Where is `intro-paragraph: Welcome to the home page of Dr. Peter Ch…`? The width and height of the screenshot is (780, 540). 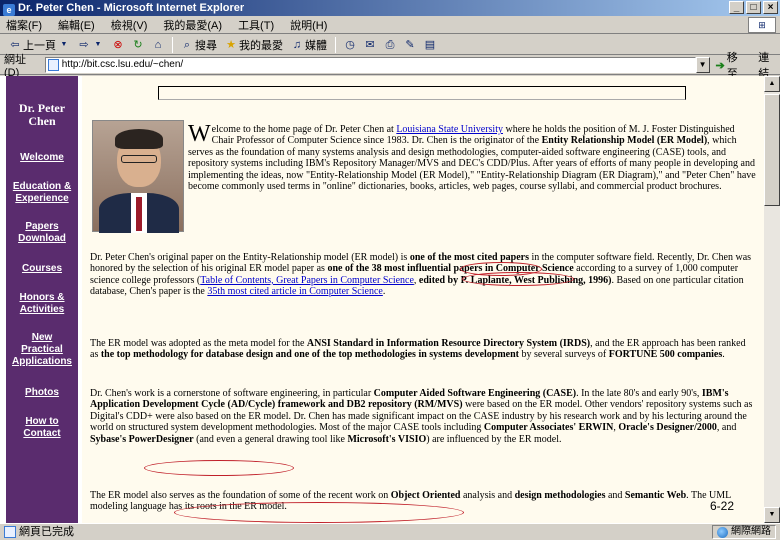
intro-paragraph: Welcome to the home page of Dr. Peter Ch… is located at coordinates (472, 157).